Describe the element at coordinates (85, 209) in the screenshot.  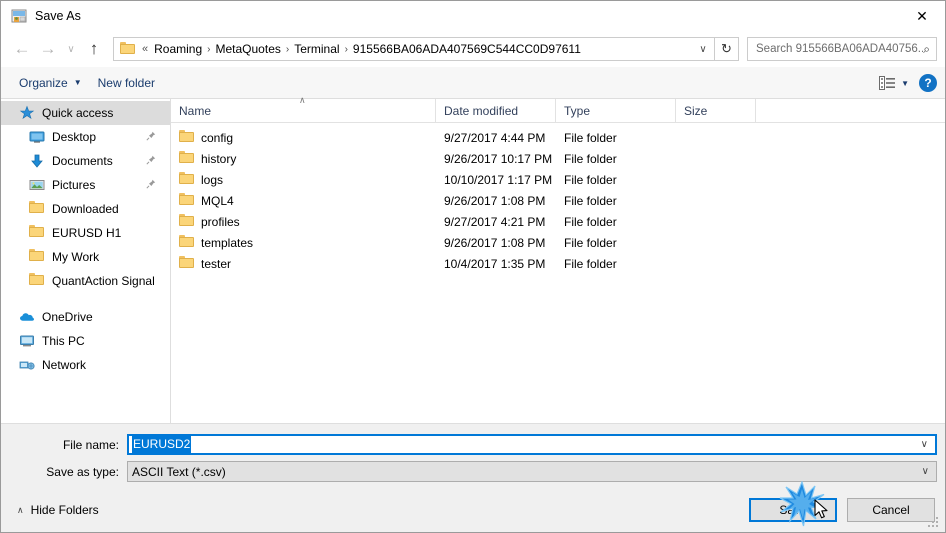
I see `sidebar-item-downloaded: Downloaded` at that location.